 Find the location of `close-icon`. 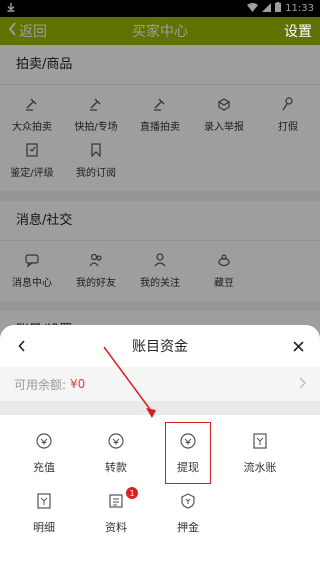

close-icon is located at coordinates (298, 346).